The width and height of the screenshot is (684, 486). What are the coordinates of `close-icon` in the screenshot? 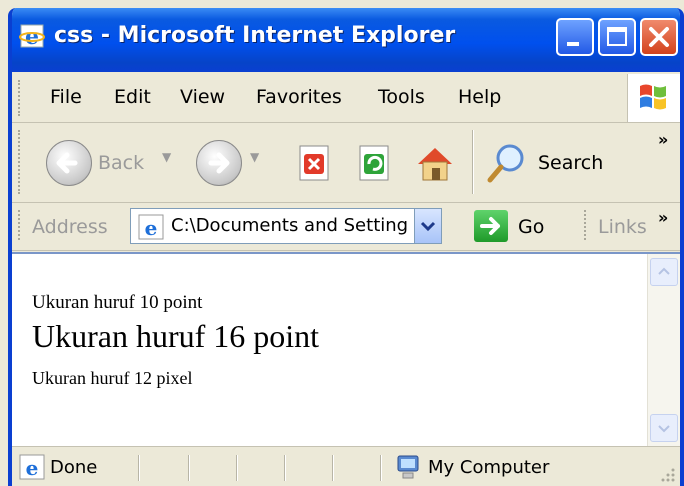 It's located at (659, 37).